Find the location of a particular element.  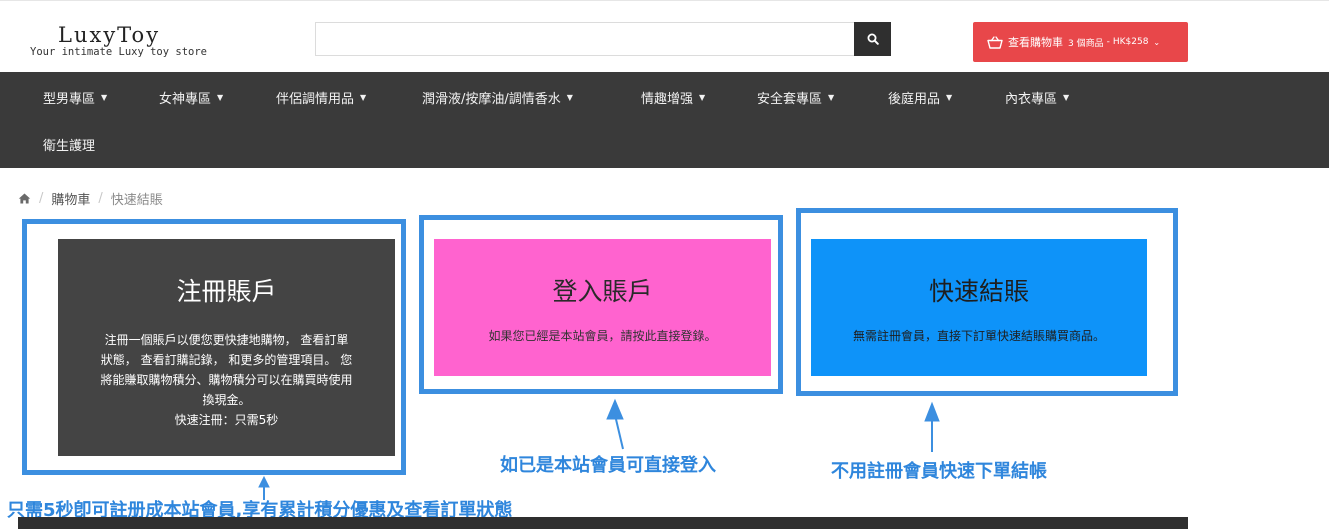

quick-checkout-annotation: 不用註冊會員快速下單結帳 is located at coordinates (939, 471).